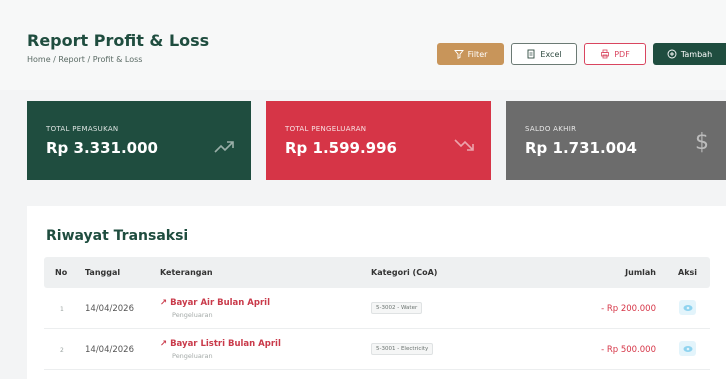  What do you see at coordinates (402, 349) in the screenshot?
I see `category-badge: 5-3001 - Electricity` at bounding box center [402, 349].